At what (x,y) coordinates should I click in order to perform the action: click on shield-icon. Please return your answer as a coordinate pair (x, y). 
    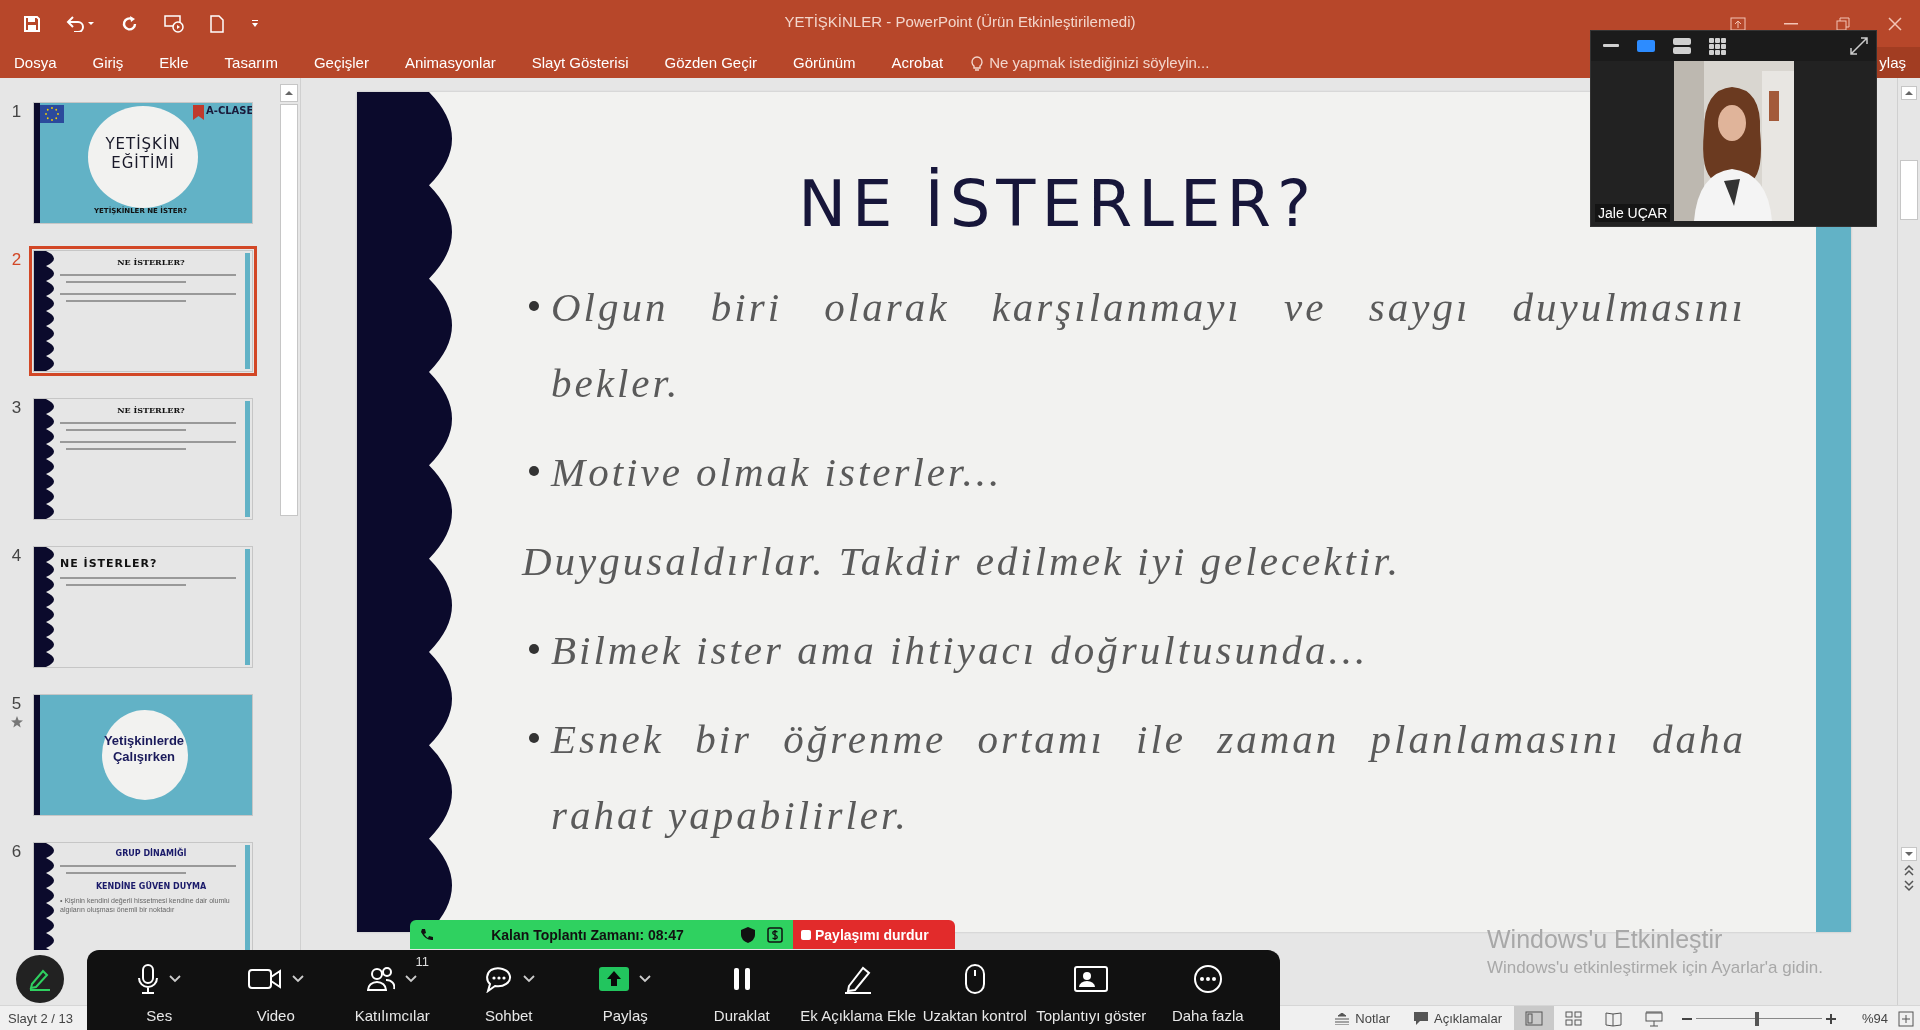
    Looking at the image, I should click on (748, 934).